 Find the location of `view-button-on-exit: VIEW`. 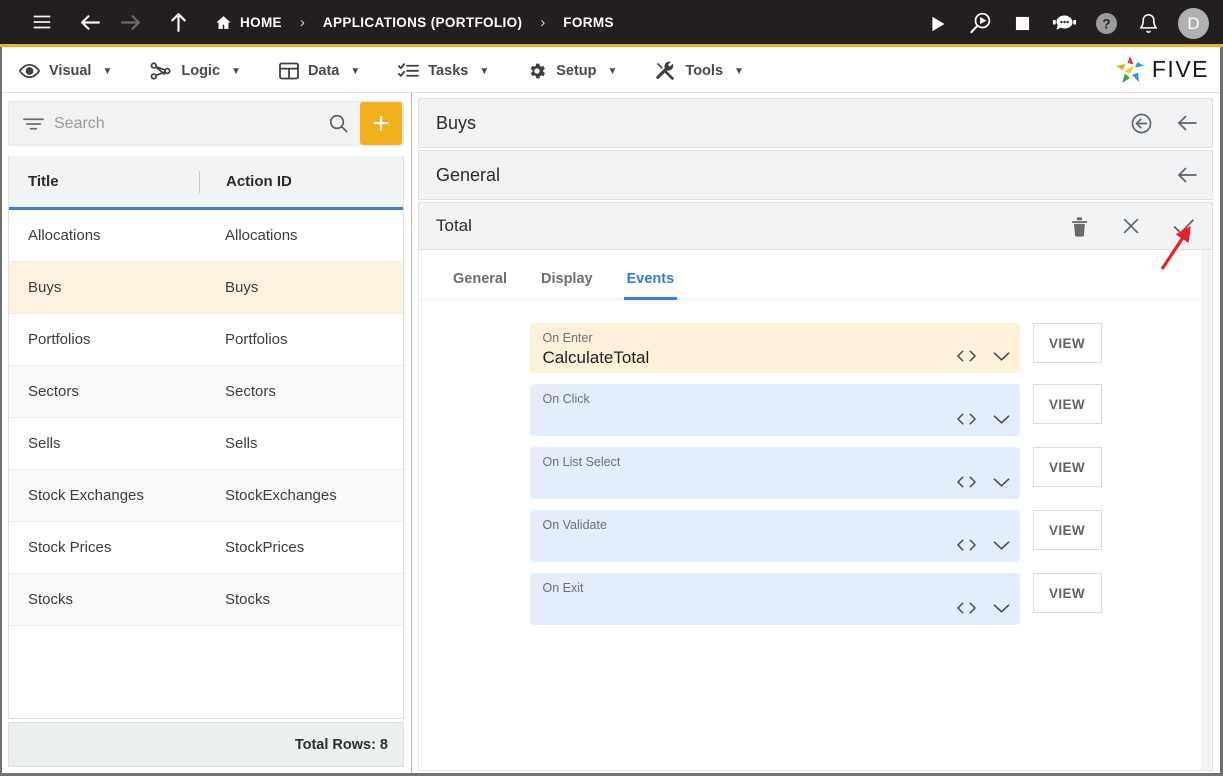

view-button-on-exit: VIEW is located at coordinates (1067, 593).